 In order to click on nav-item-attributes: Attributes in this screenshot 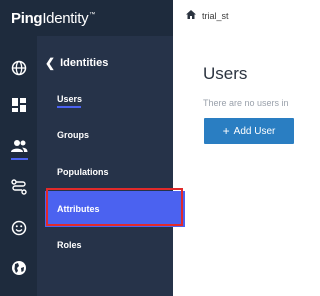, I will do `click(78, 209)`.